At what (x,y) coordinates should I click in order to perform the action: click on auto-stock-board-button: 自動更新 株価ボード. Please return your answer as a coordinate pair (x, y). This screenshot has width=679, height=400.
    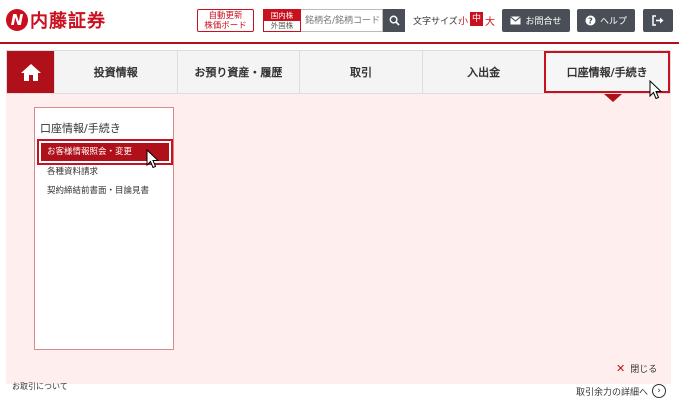
    Looking at the image, I should click on (225, 20).